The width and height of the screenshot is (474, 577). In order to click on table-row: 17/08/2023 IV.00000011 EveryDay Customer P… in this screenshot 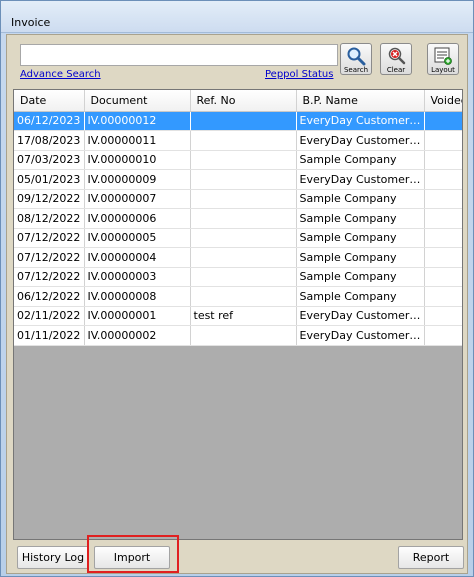, I will do `click(238, 140)`.